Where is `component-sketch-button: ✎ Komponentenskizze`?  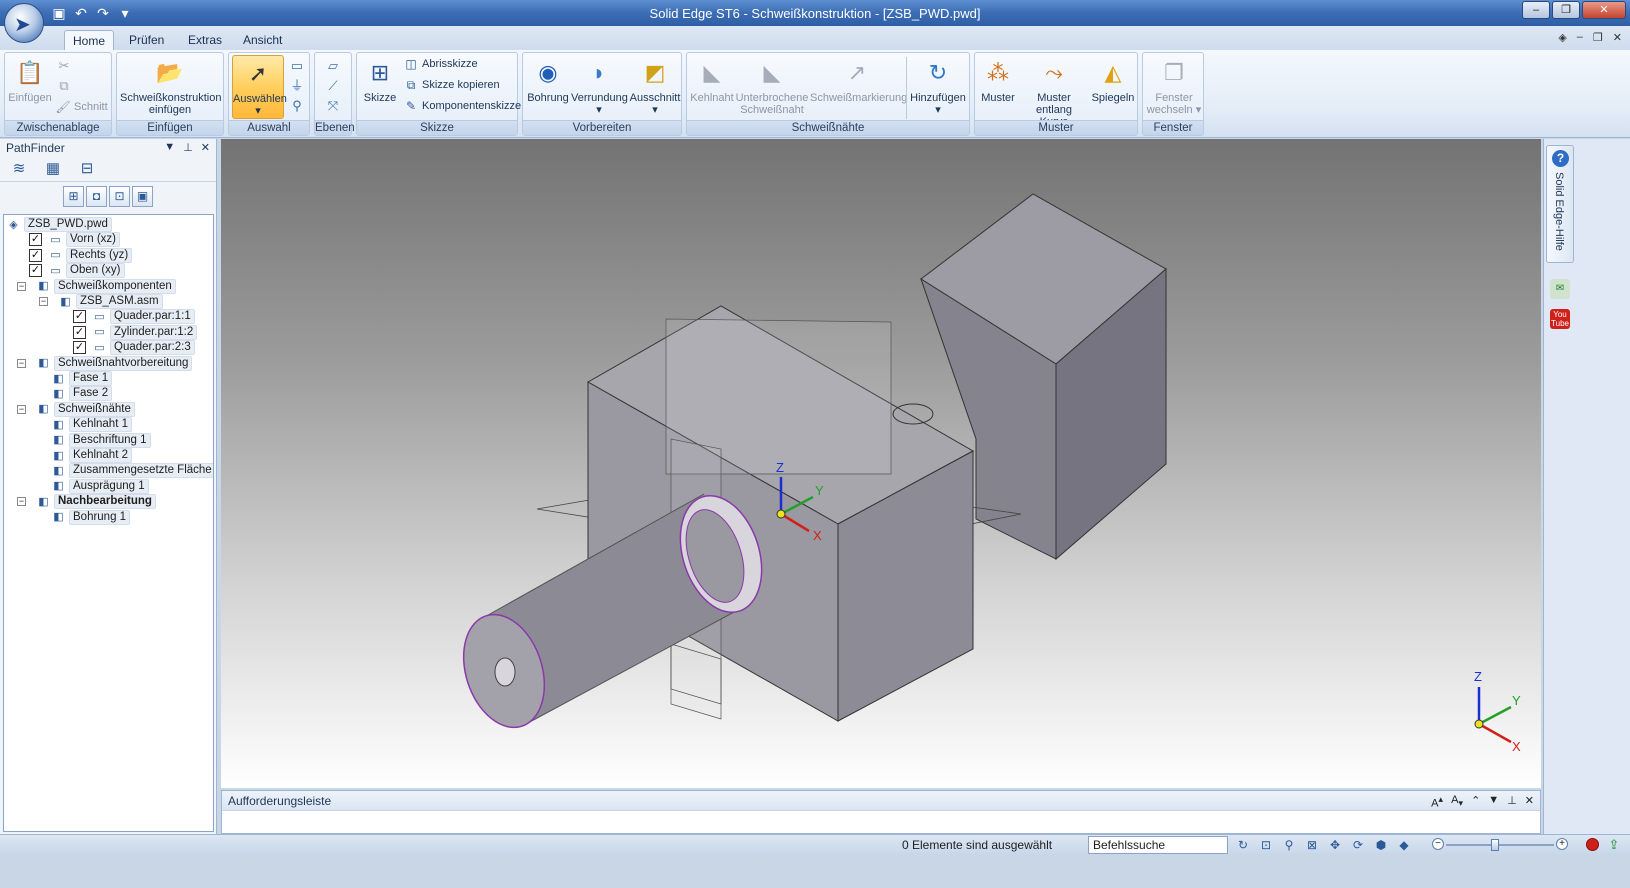 component-sketch-button: ✎ Komponentenskizze is located at coordinates (462, 106).